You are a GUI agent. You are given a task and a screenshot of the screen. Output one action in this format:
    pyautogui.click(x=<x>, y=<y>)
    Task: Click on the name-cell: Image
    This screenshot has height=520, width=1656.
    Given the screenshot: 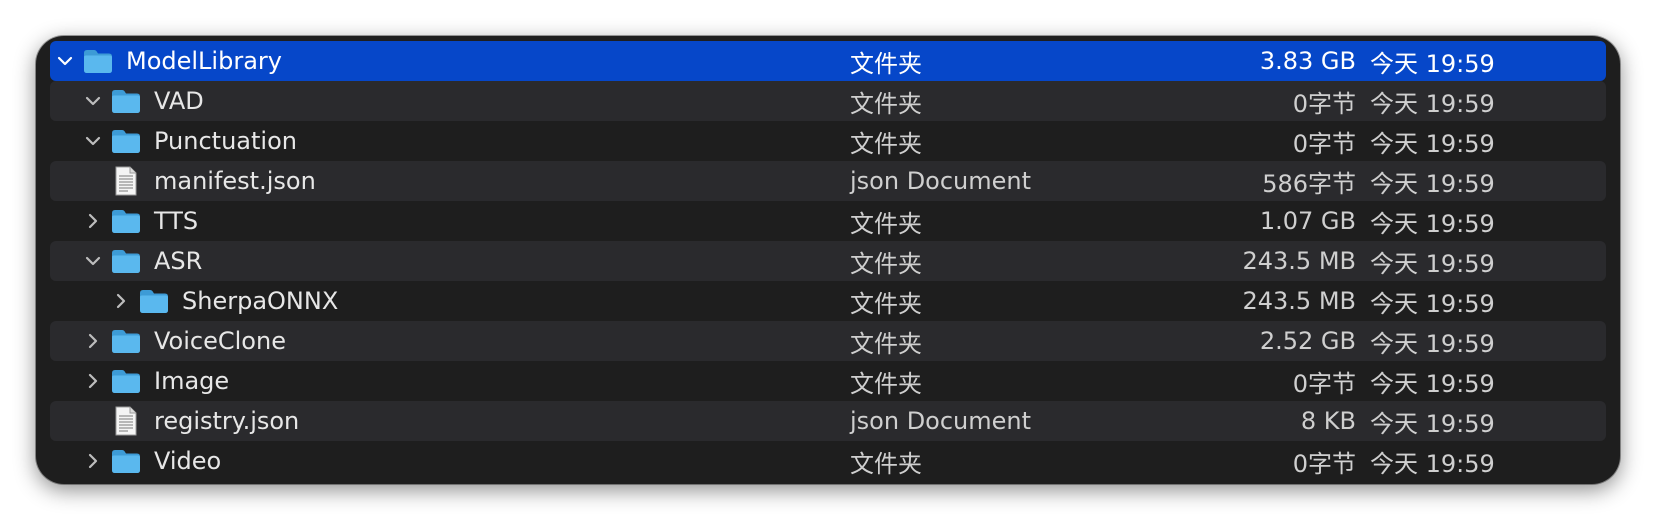 What is the action you would take?
    pyautogui.click(x=153, y=381)
    